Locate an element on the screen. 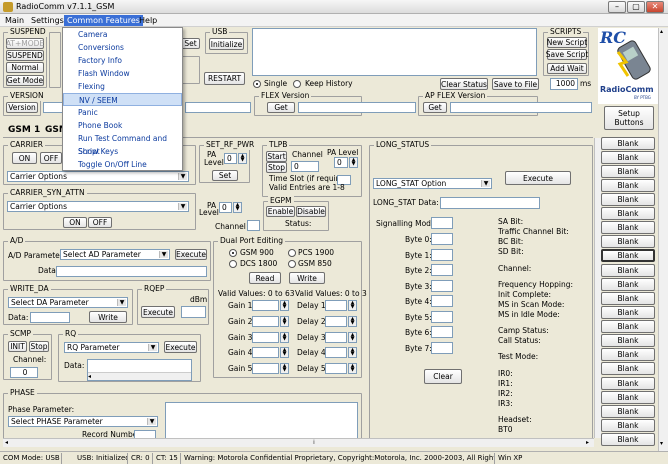 The image size is (668, 464). long-stat-execute-button: Execute is located at coordinates (538, 178).